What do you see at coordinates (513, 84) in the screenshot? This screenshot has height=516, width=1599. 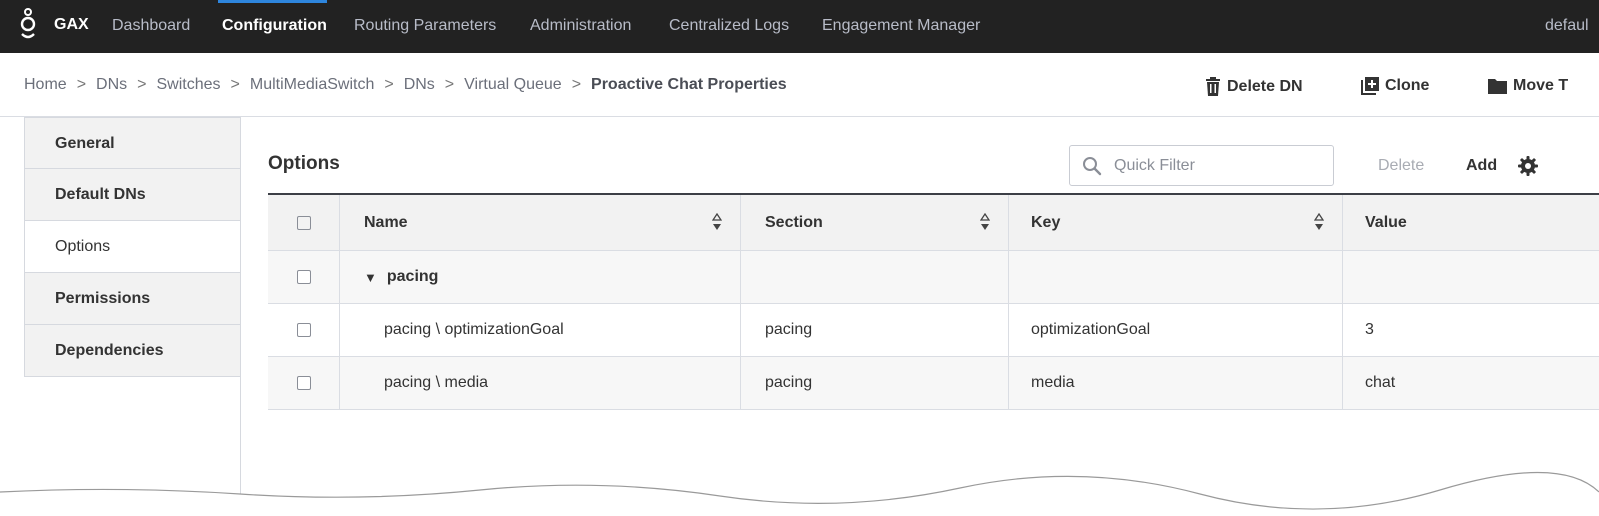 I see `breadcrumb-virtual-queue: Virtual Queue` at bounding box center [513, 84].